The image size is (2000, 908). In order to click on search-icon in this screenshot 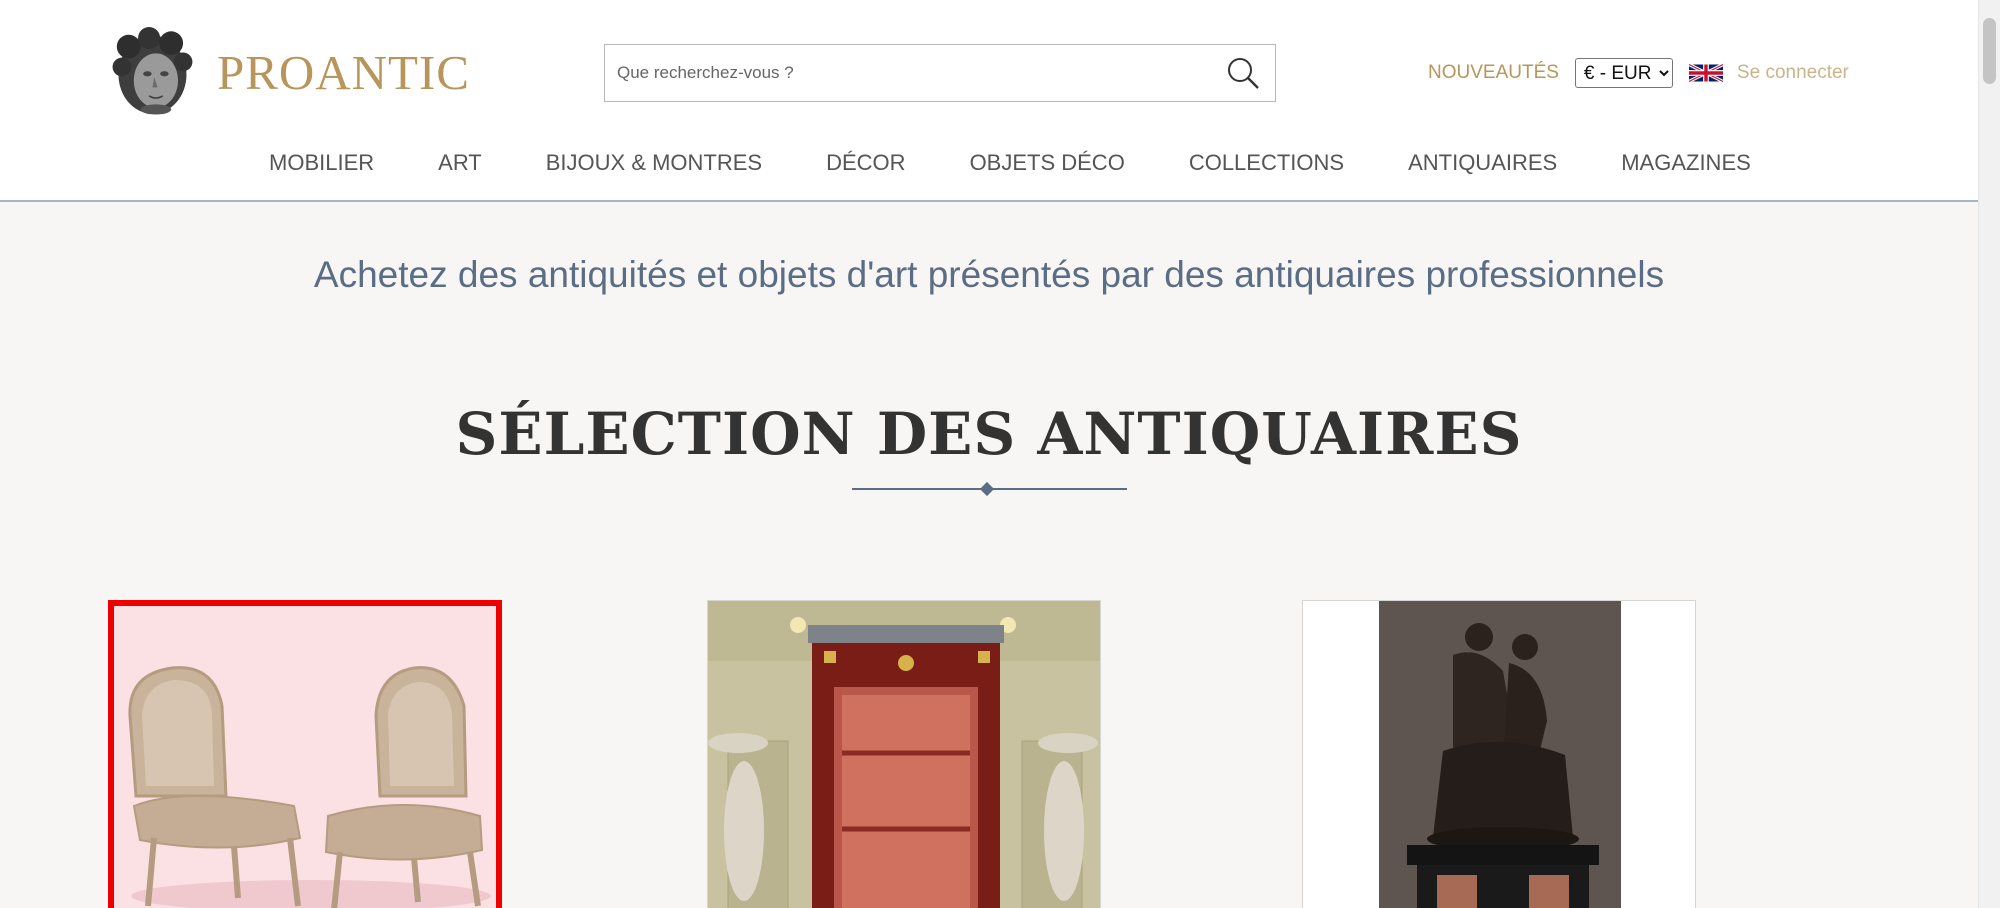, I will do `click(1243, 73)`.